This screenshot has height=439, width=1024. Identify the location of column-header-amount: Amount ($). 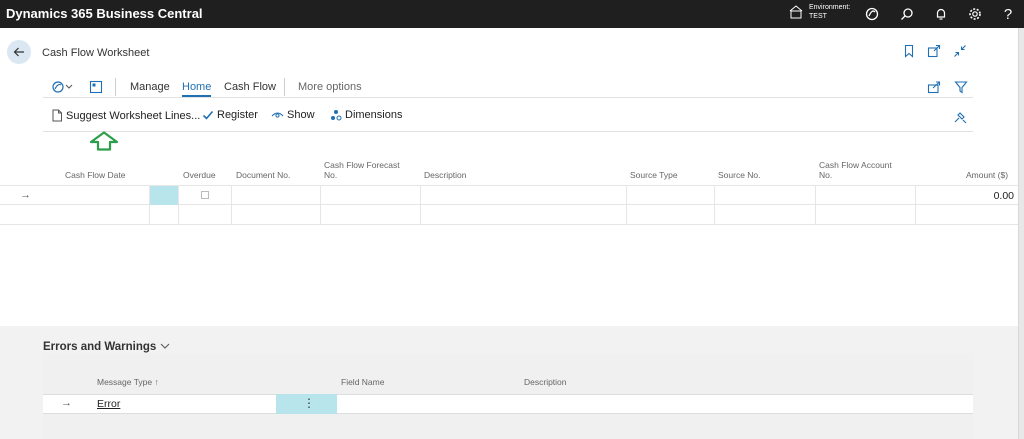
(987, 175).